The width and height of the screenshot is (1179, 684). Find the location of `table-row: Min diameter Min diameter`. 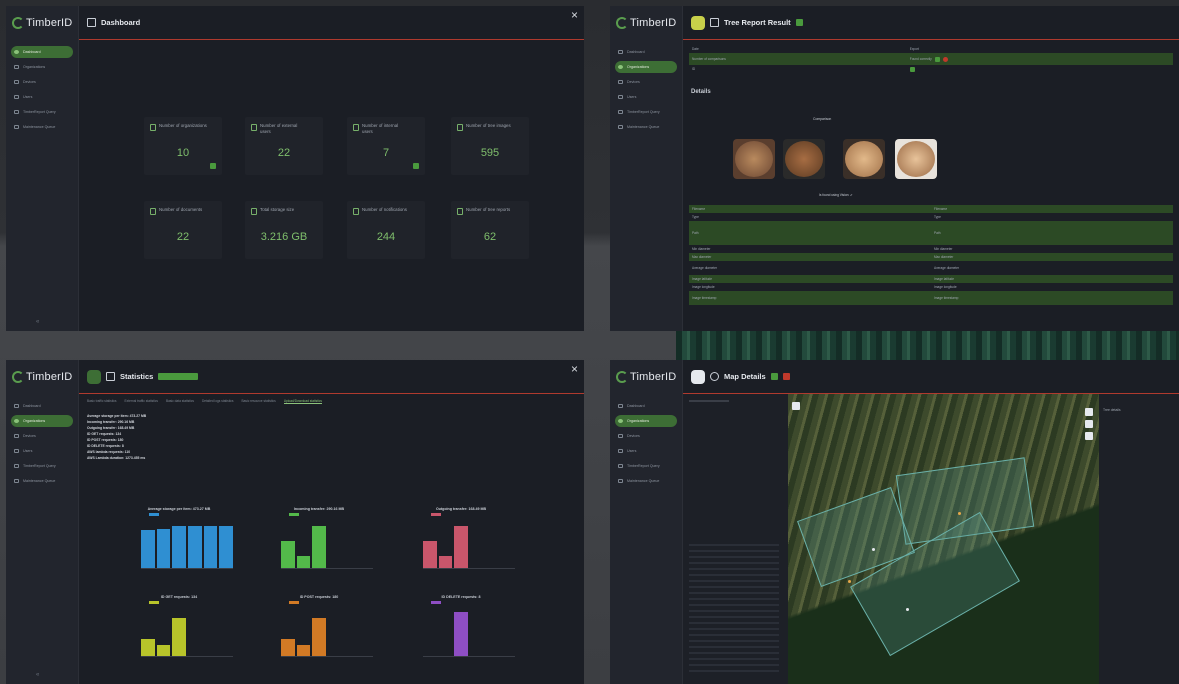

table-row: Min diameter Min diameter is located at coordinates (931, 249).